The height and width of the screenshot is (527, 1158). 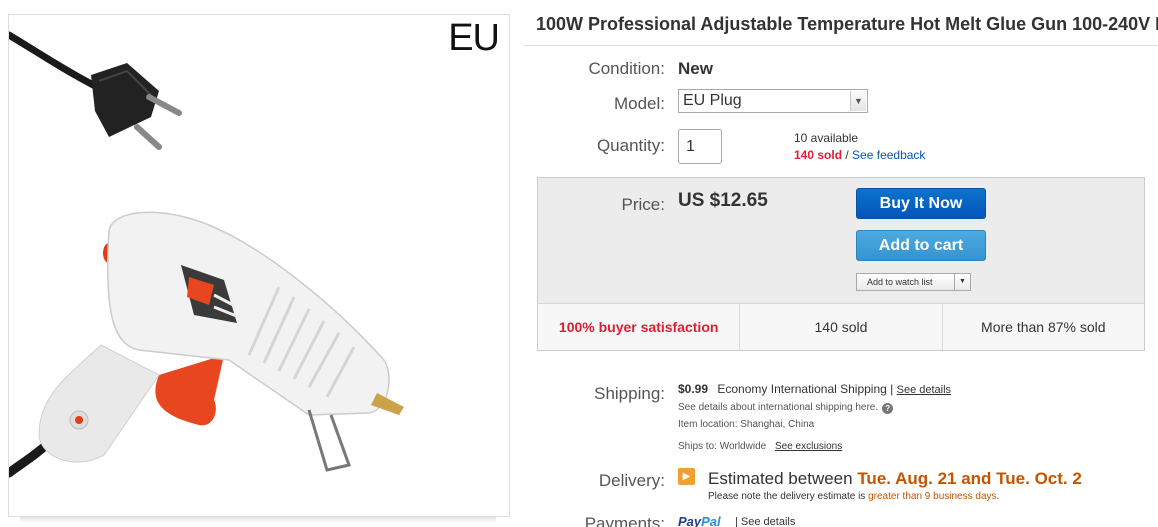 I want to click on ships-to-line: Ships to: Worldwide See exclusions, so click(x=760, y=446).